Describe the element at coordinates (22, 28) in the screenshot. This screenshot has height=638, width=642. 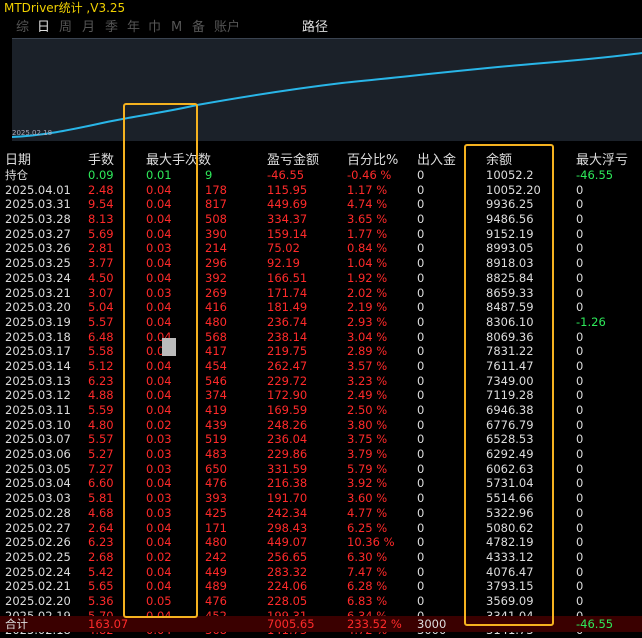
I see `tab-overview: 综` at that location.